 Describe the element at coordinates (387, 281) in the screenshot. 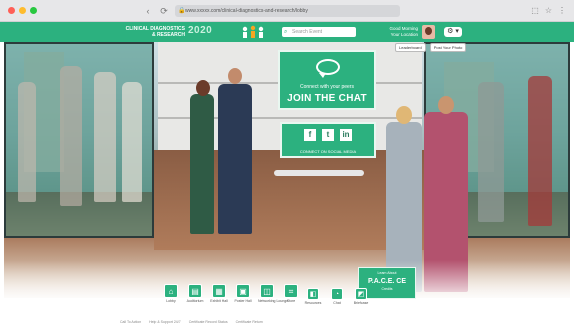

I see `pace-title: P.A.C.E. CE` at that location.